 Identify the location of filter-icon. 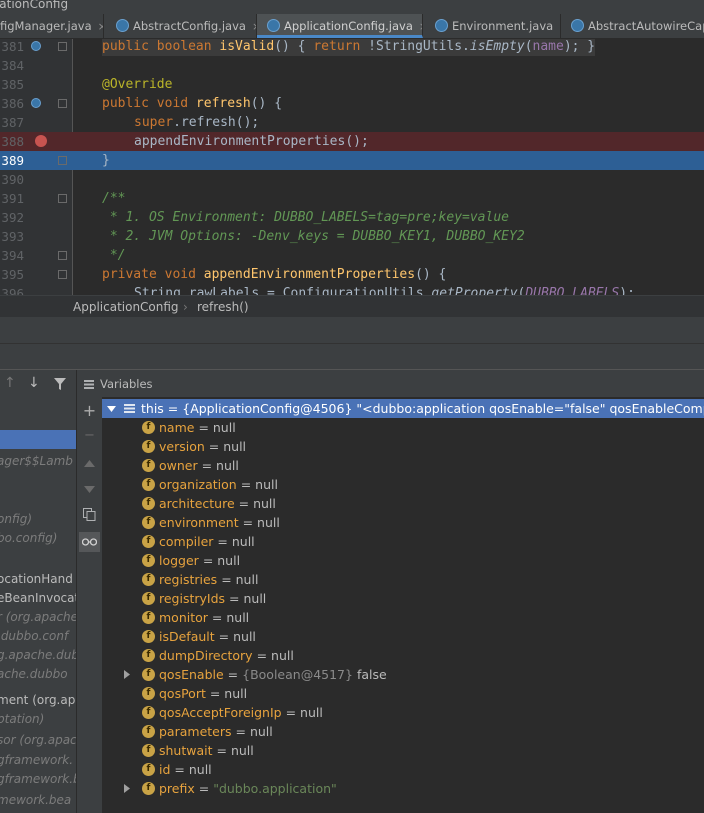
(60, 384).